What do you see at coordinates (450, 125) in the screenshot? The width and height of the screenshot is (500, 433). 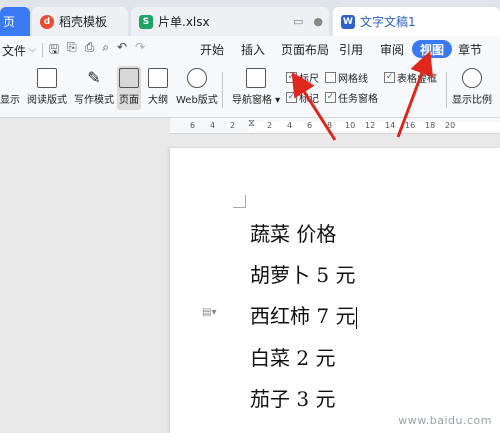 I see `ruler-tick: 20` at bounding box center [450, 125].